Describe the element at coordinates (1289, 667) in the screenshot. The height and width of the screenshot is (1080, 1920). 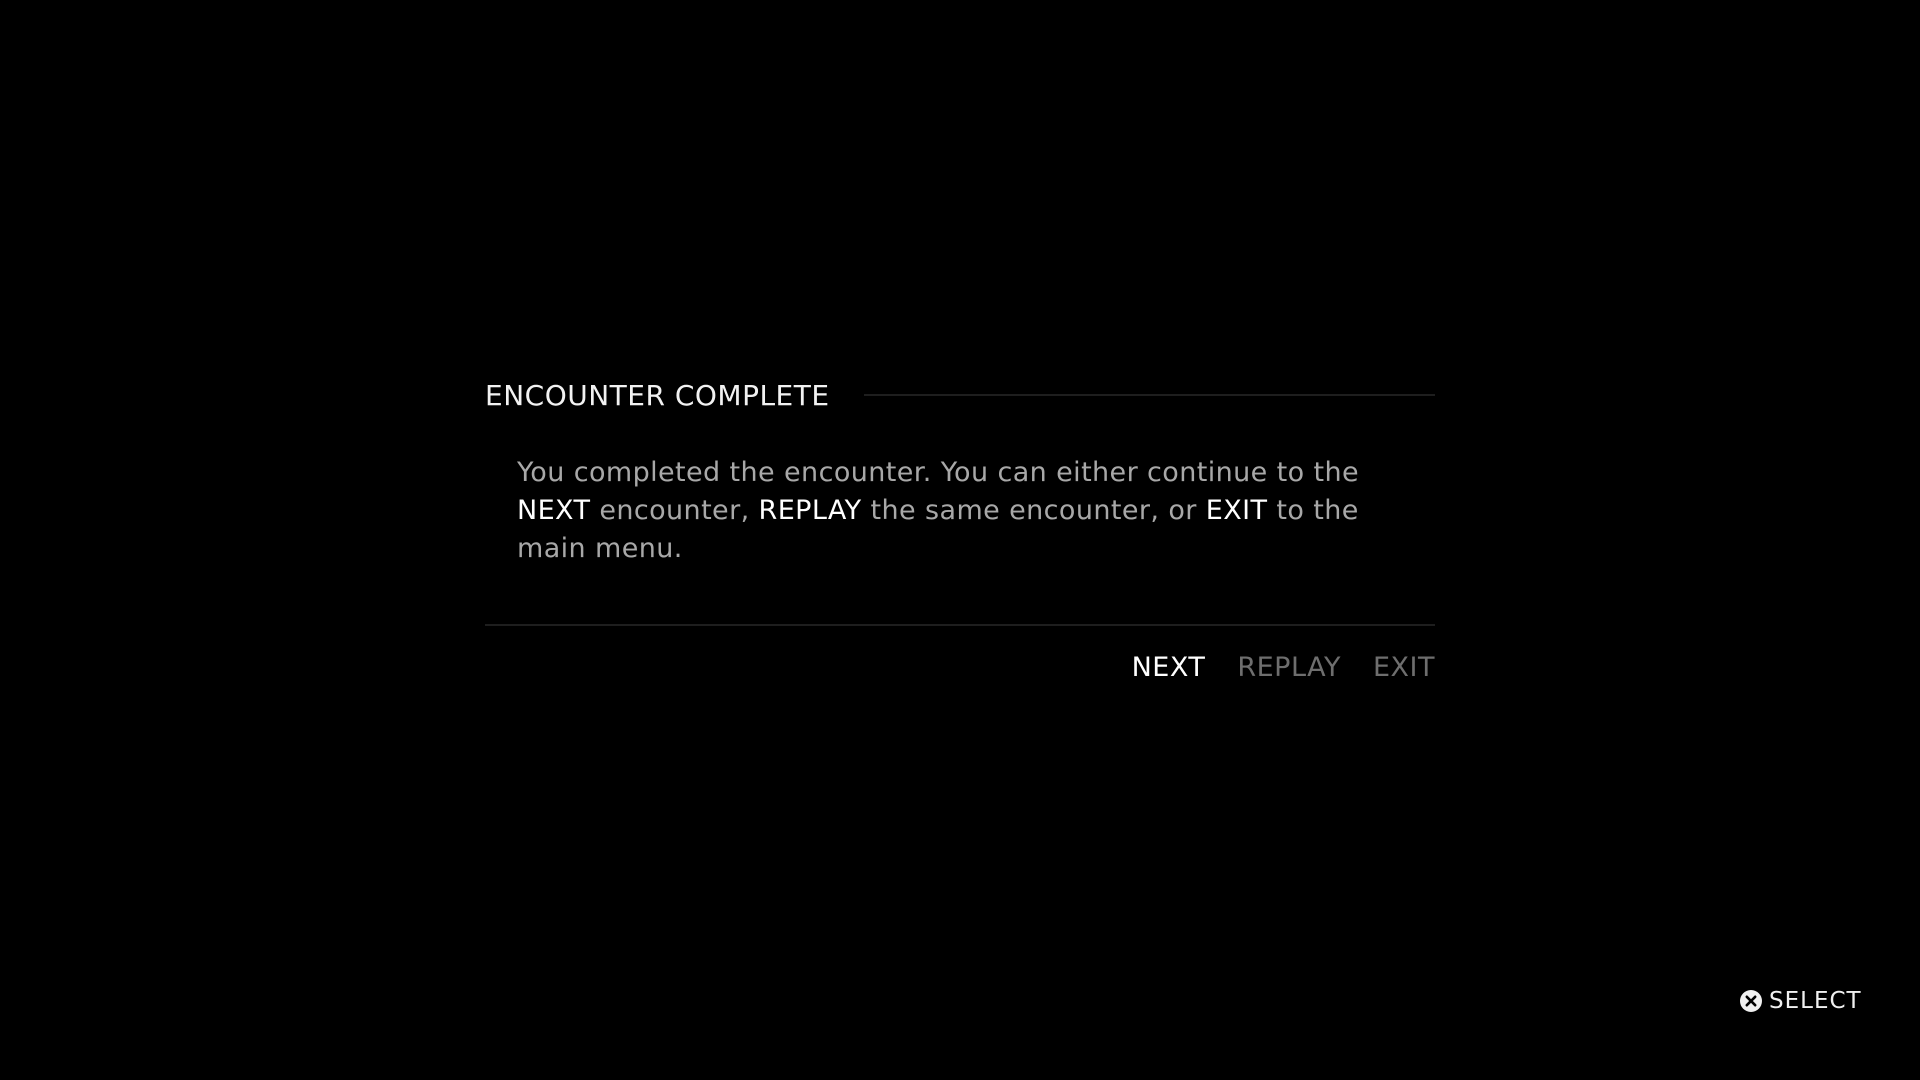
I see `replay-option: REPLAY` at that location.